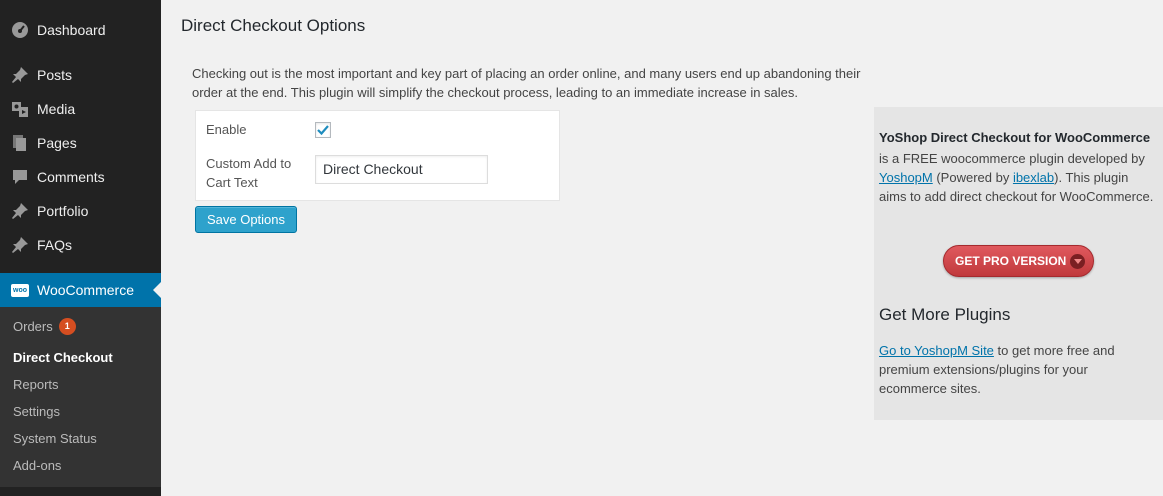  I want to click on menu-dashboard: Dashboard, so click(80, 30).